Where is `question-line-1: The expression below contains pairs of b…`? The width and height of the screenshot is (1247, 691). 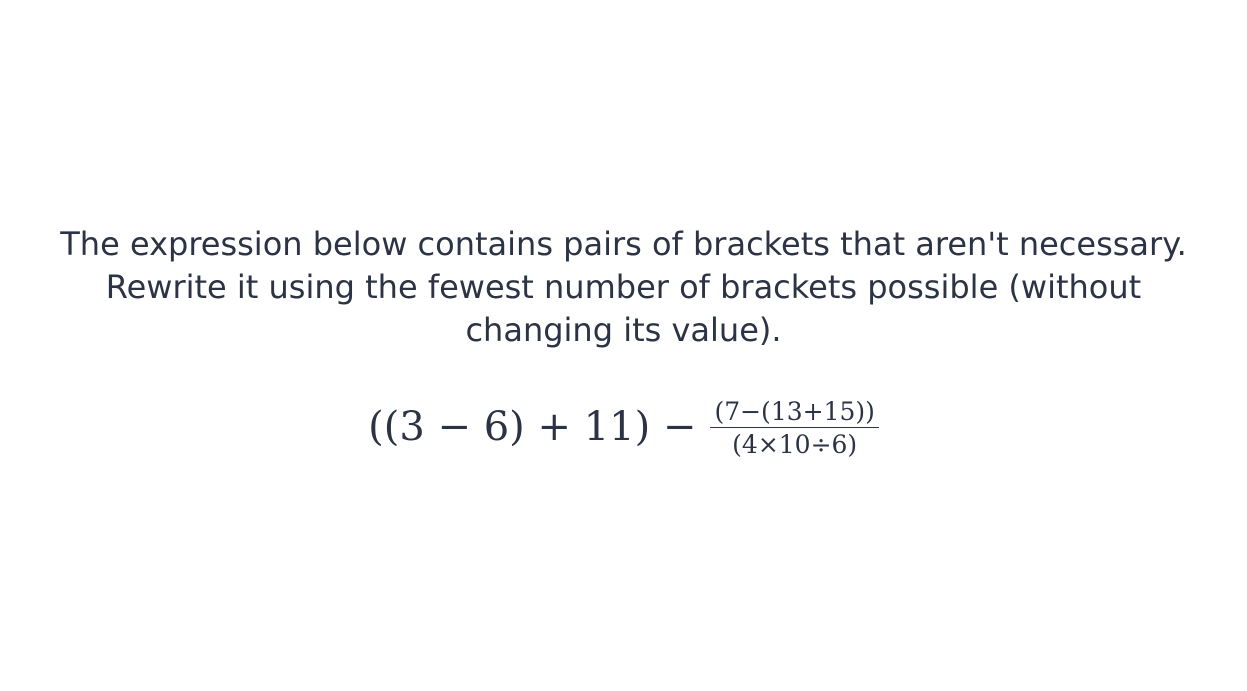 question-line-1: The expression below contains pairs of b… is located at coordinates (623, 244).